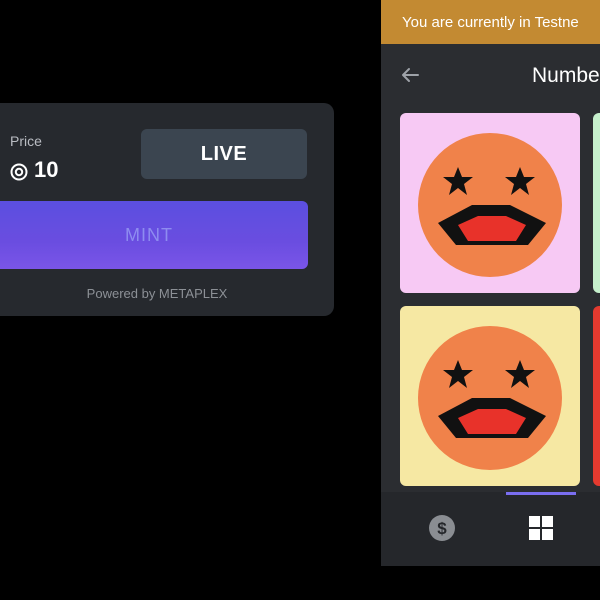  I want to click on dollar-coin-icon: $, so click(442, 528).